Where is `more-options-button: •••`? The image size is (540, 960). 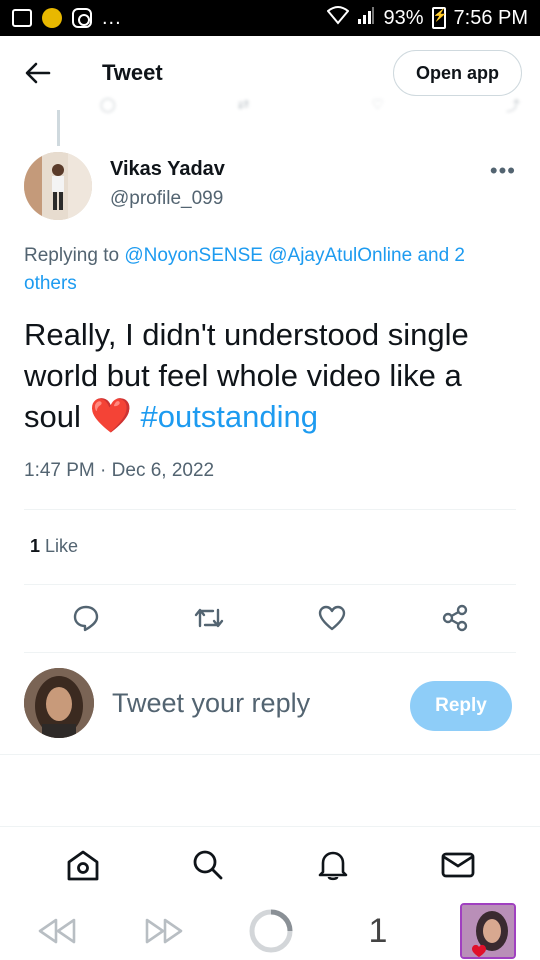
more-options-button: ••• is located at coordinates (503, 171).